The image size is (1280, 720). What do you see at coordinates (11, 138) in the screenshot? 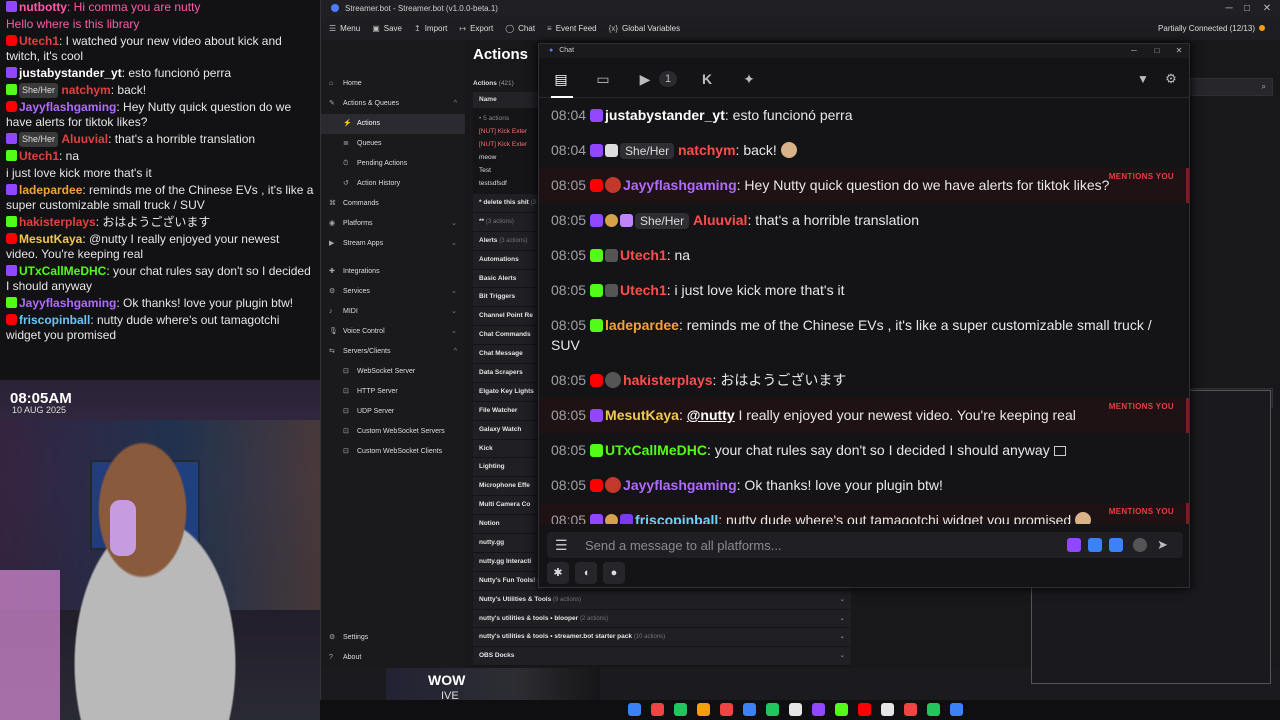
I see `platform-badge-icon` at bounding box center [11, 138].